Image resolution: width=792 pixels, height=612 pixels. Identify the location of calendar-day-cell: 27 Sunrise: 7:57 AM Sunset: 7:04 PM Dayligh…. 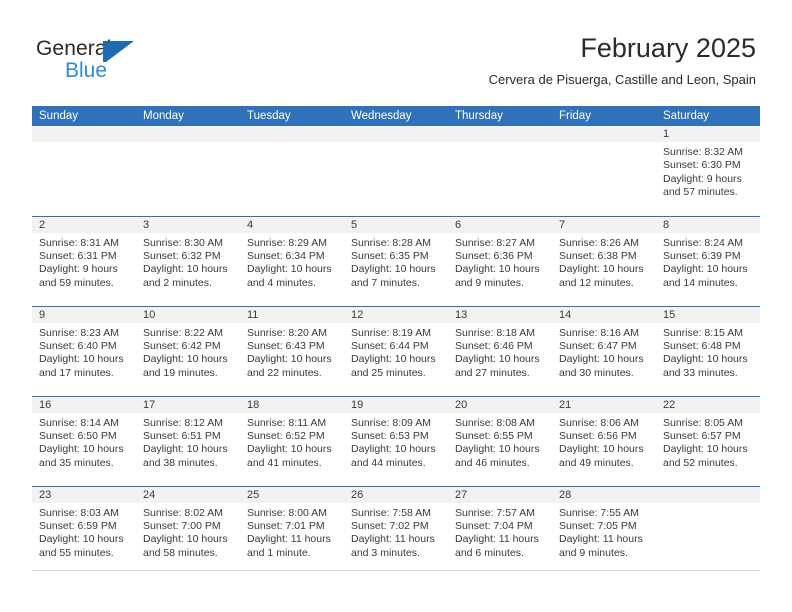
(500, 530).